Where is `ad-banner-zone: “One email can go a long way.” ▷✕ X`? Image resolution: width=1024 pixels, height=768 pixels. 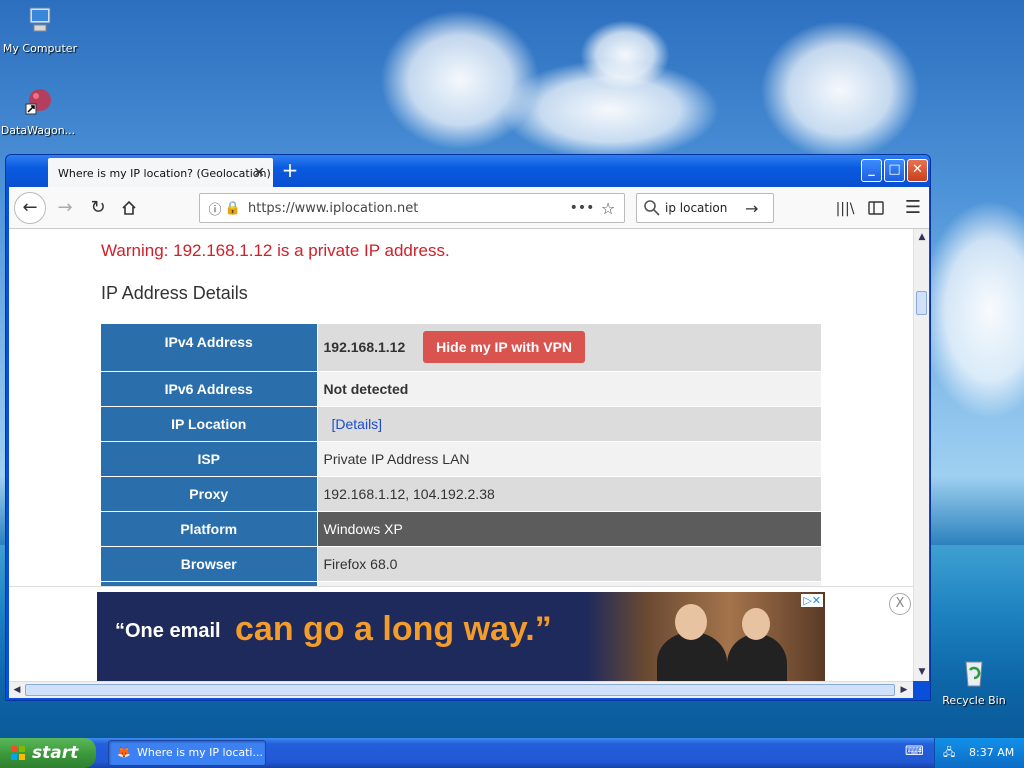 ad-banner-zone: “One email can go a long way.” ▷✕ X is located at coordinates (461, 633).